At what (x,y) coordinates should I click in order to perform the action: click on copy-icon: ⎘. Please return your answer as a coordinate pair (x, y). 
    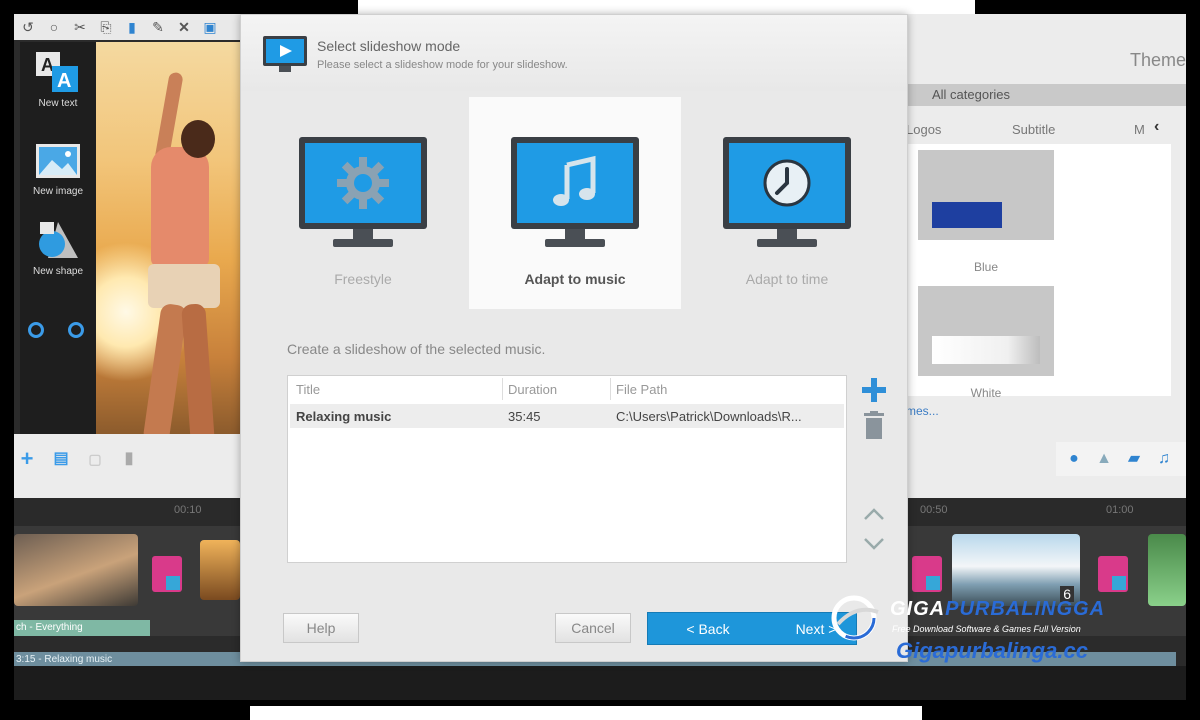
    Looking at the image, I should click on (106, 27).